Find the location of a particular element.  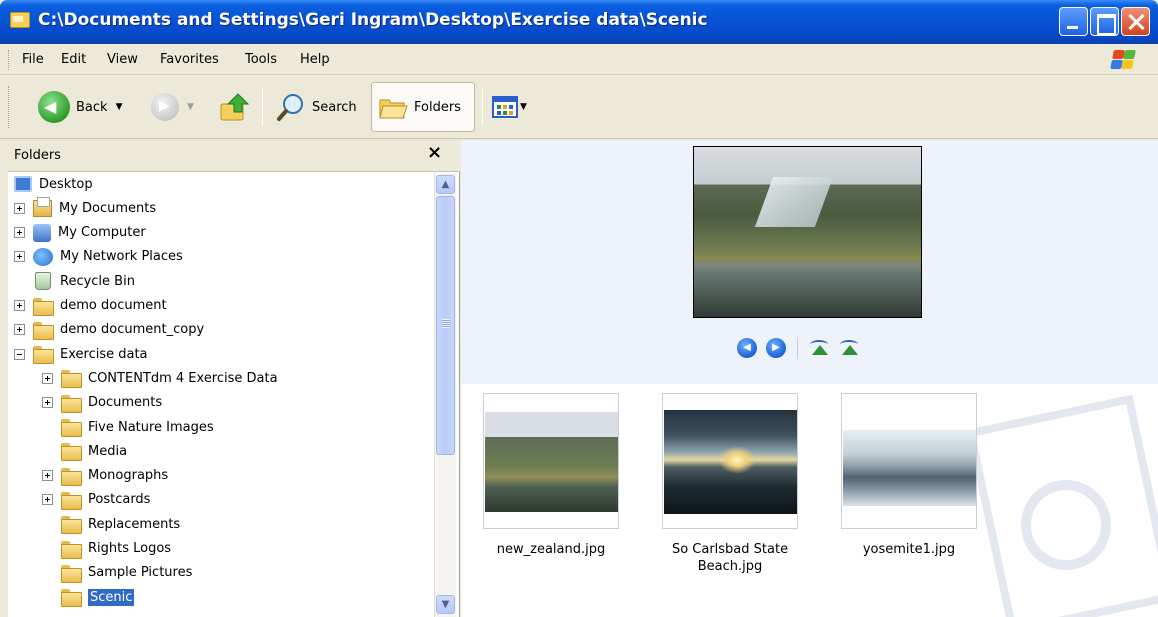

my-computer-icon is located at coordinates (42, 232).